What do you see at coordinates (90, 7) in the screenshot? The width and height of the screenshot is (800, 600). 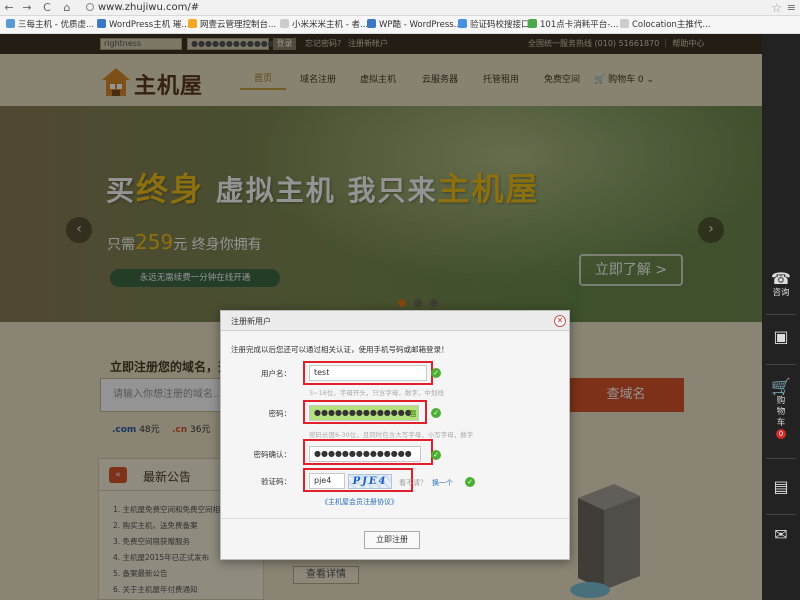 I see `globe-icon` at bounding box center [90, 7].